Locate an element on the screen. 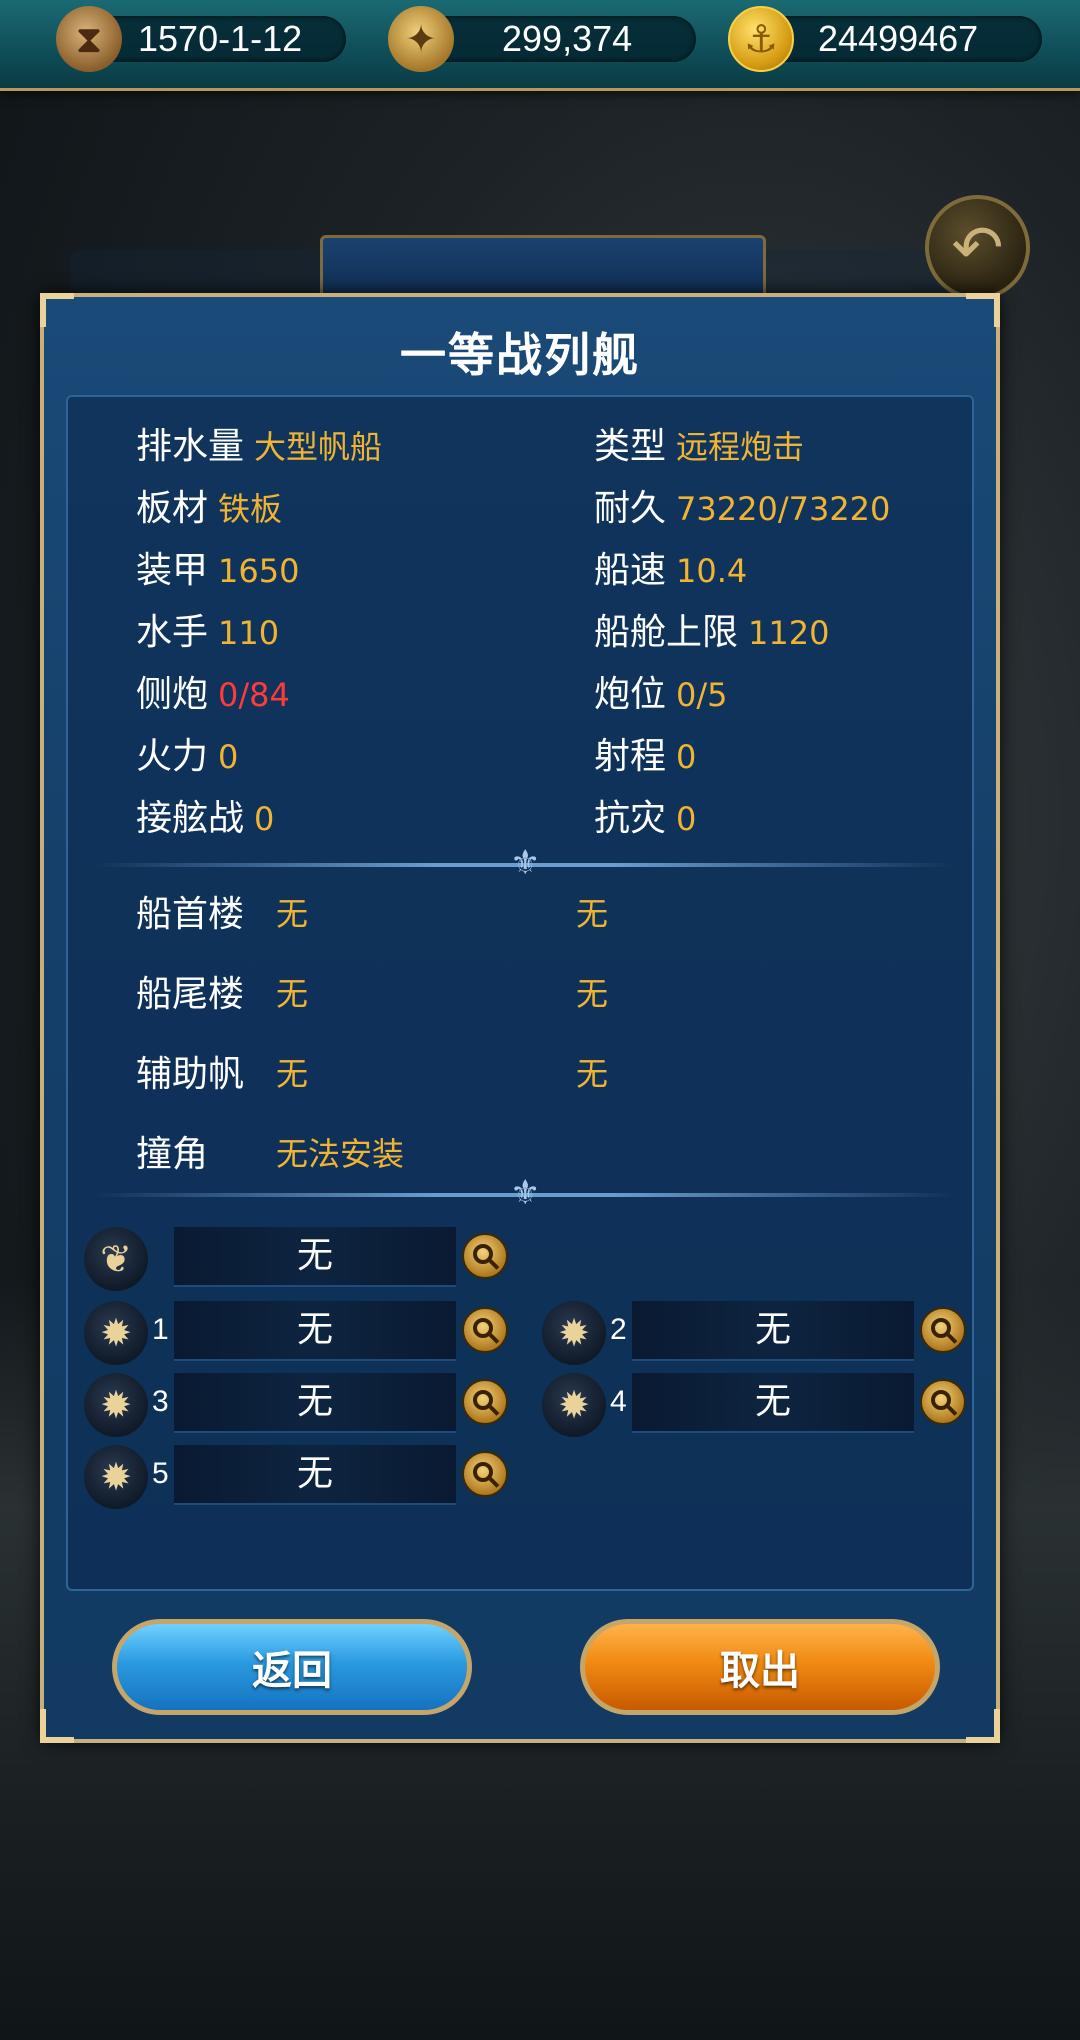 This screenshot has height=2040, width=1080. sail-slot-magnify-button is located at coordinates (485, 1256).